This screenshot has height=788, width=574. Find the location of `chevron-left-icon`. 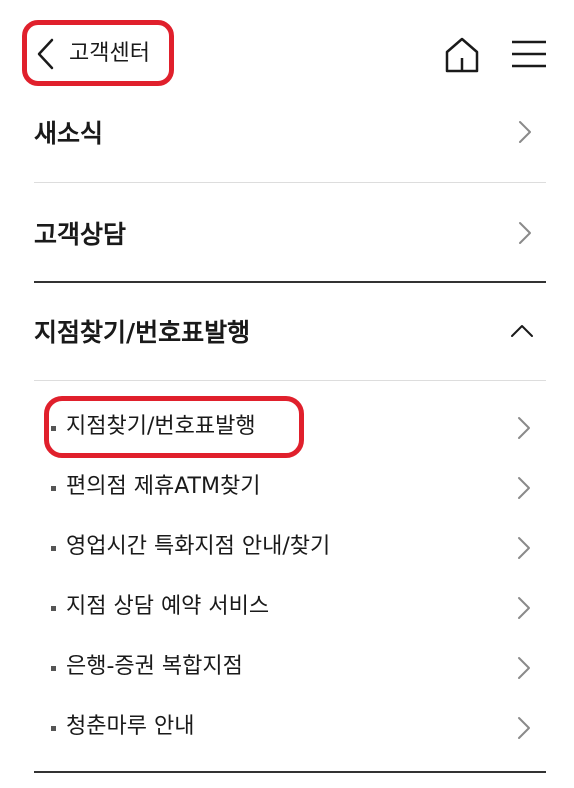

chevron-left-icon is located at coordinates (45, 54).